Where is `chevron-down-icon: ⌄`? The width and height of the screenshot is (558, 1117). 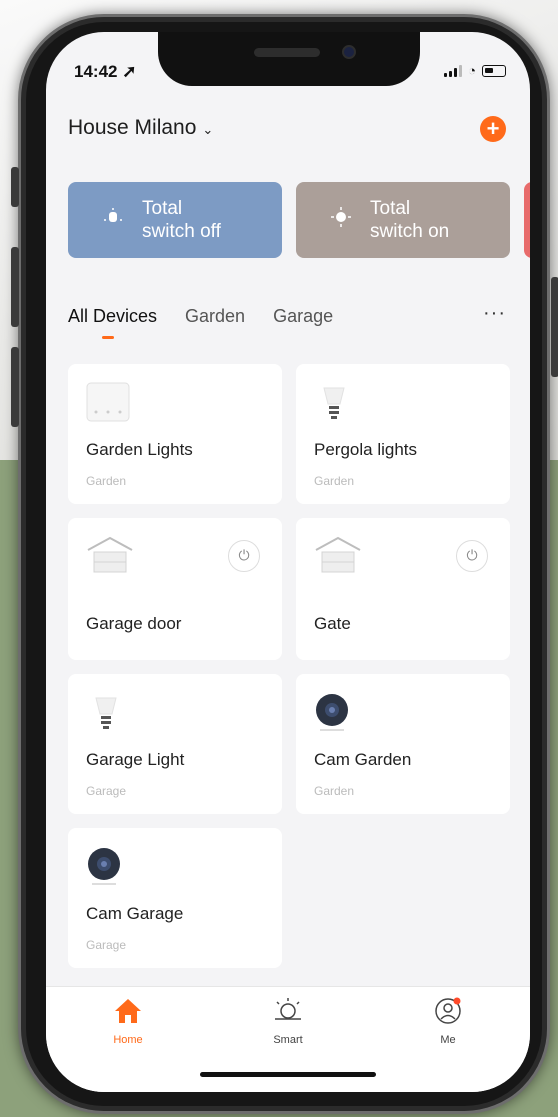
chevron-down-icon: ⌄ is located at coordinates (208, 129).